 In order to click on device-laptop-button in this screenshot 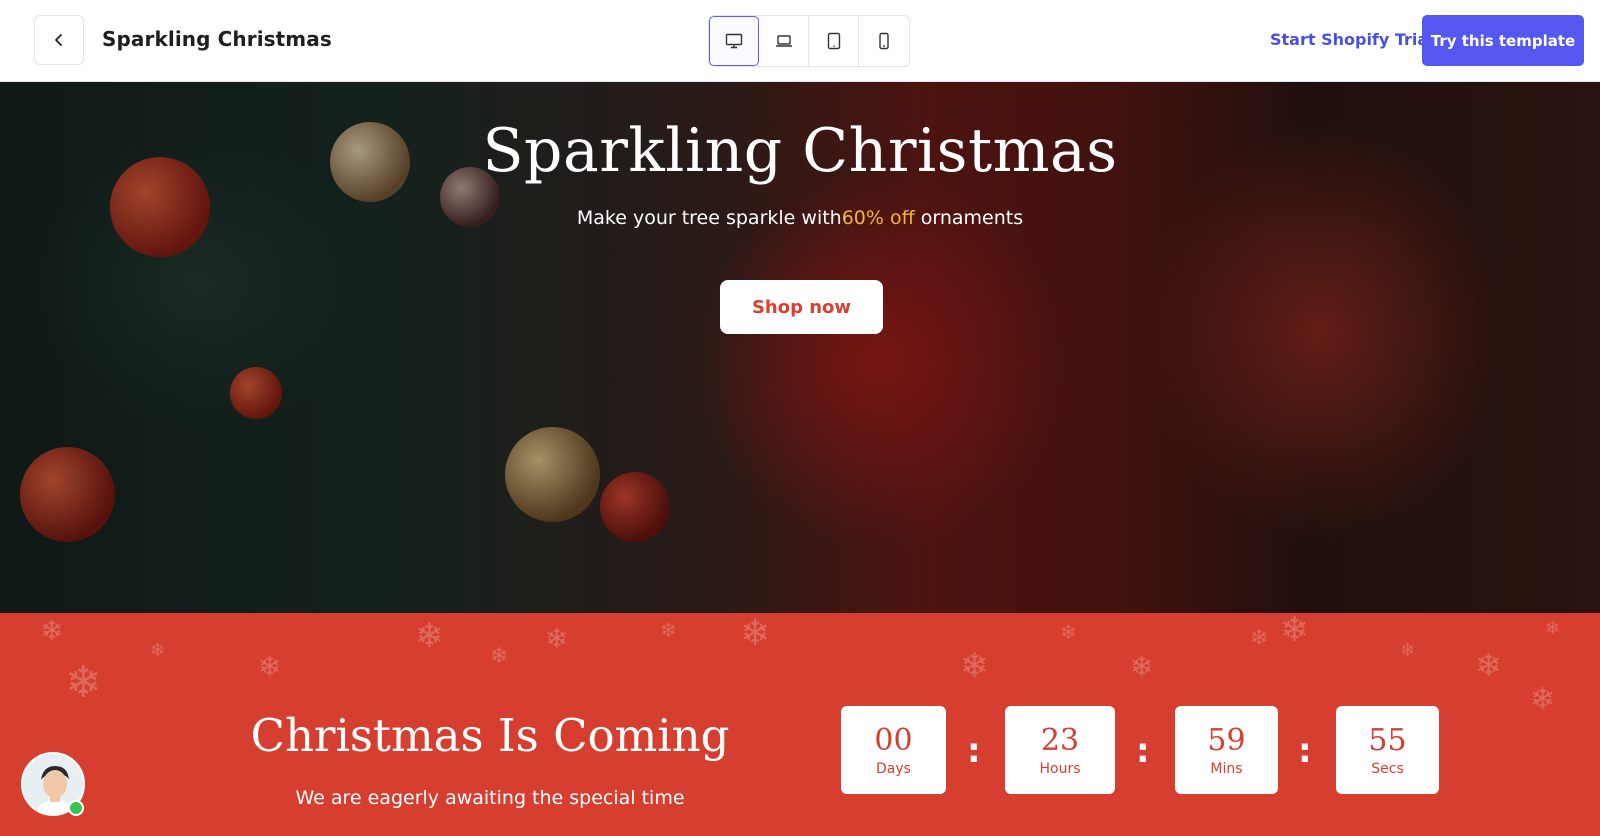, I will do `click(784, 41)`.